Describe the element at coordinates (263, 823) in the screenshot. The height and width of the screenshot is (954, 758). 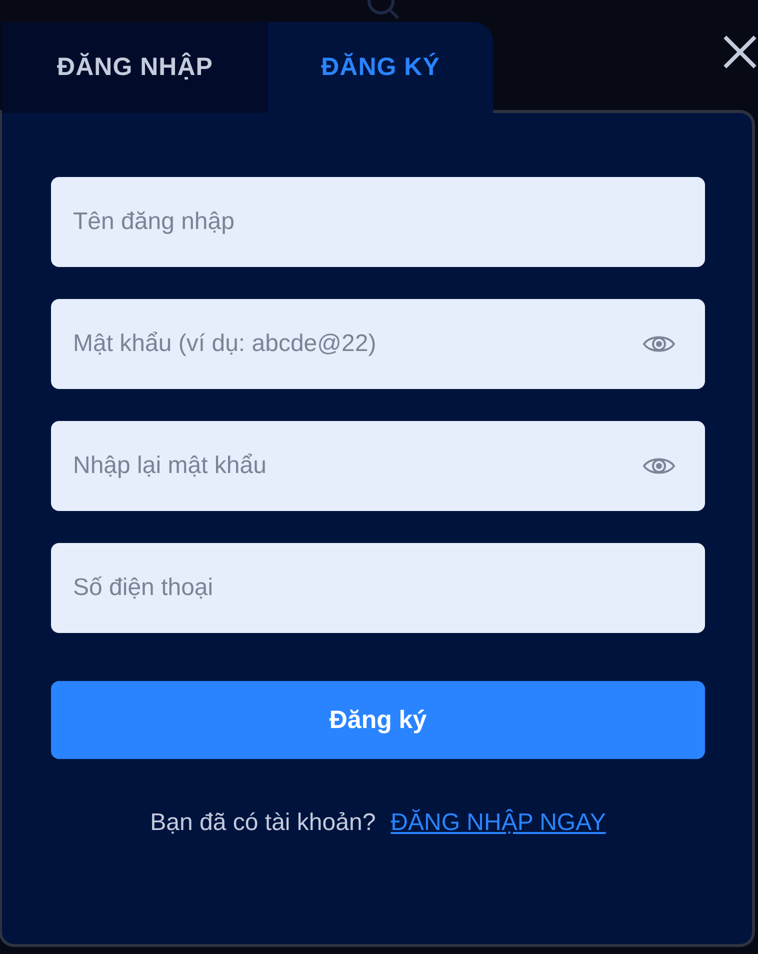
I see `footer-text: Bạn đã có tài khoản?` at that location.